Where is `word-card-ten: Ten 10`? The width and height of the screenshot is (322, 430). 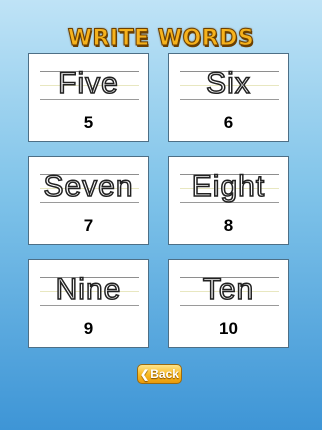 word-card-ten: Ten 10 is located at coordinates (228, 303).